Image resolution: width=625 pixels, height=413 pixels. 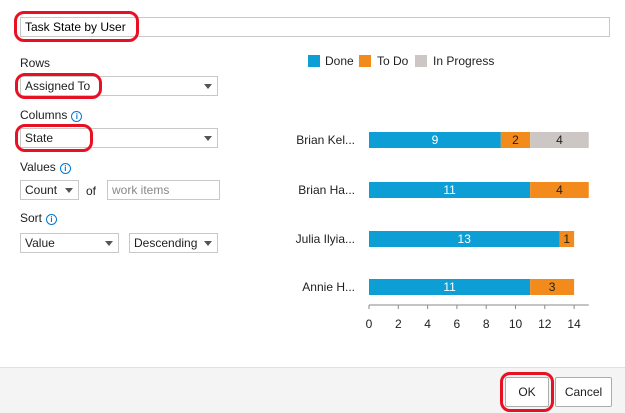 What do you see at coordinates (119, 138) in the screenshot?
I see `columns-select: State` at bounding box center [119, 138].